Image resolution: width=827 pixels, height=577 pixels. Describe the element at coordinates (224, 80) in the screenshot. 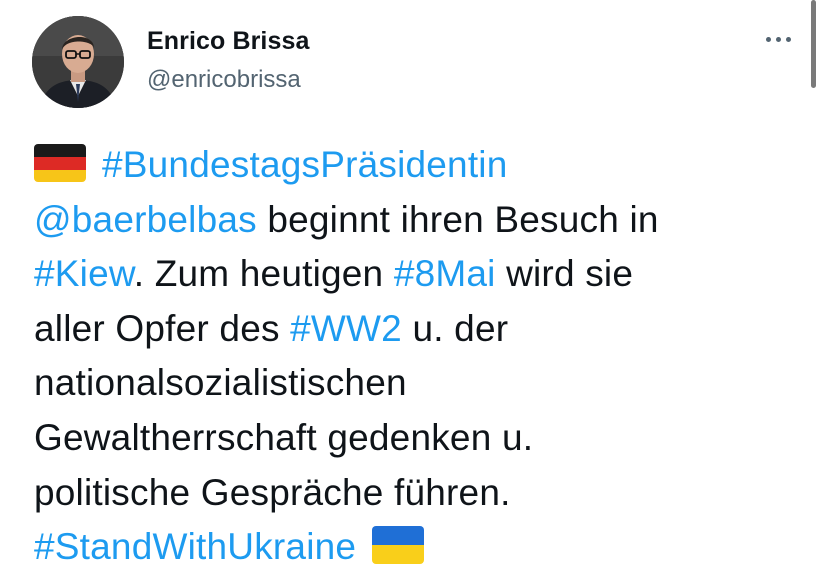

I see `author-handle: @enricobrissa` at that location.